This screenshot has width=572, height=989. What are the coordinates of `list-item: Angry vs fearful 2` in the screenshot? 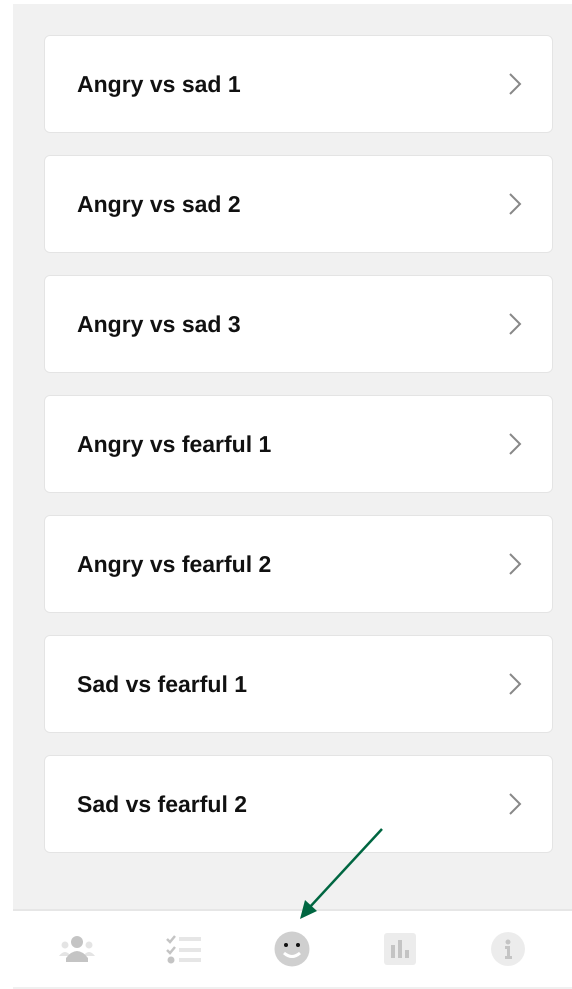 It's located at (298, 564).